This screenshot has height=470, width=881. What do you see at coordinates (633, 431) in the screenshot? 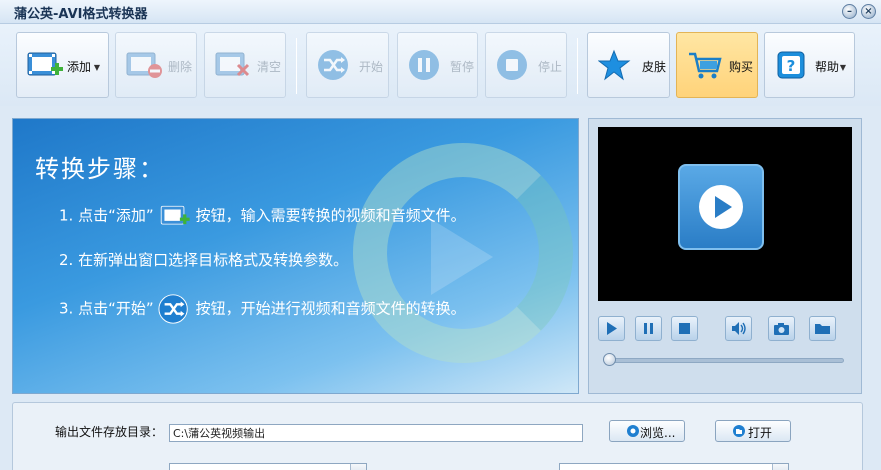
I see `browse-icon` at bounding box center [633, 431].